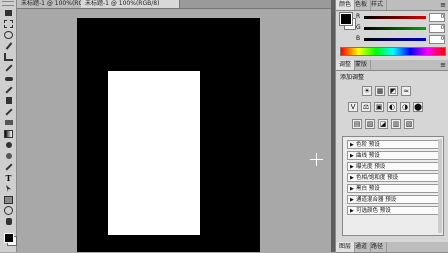 This screenshot has width=448, height=253. Describe the element at coordinates (366, 107) in the screenshot. I see `hue-saturation-icon: ⚖` at that location.